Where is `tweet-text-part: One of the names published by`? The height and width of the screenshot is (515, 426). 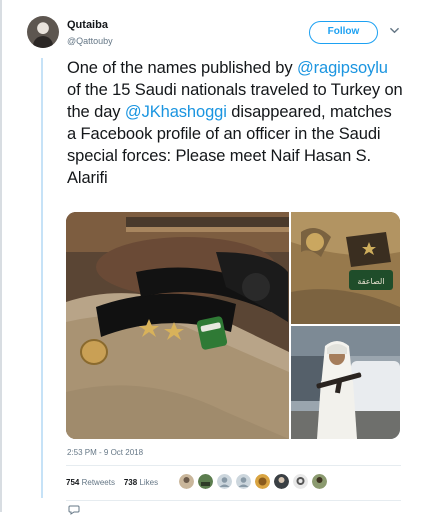
tweet-text-part: One of the names published by is located at coordinates (182, 68).